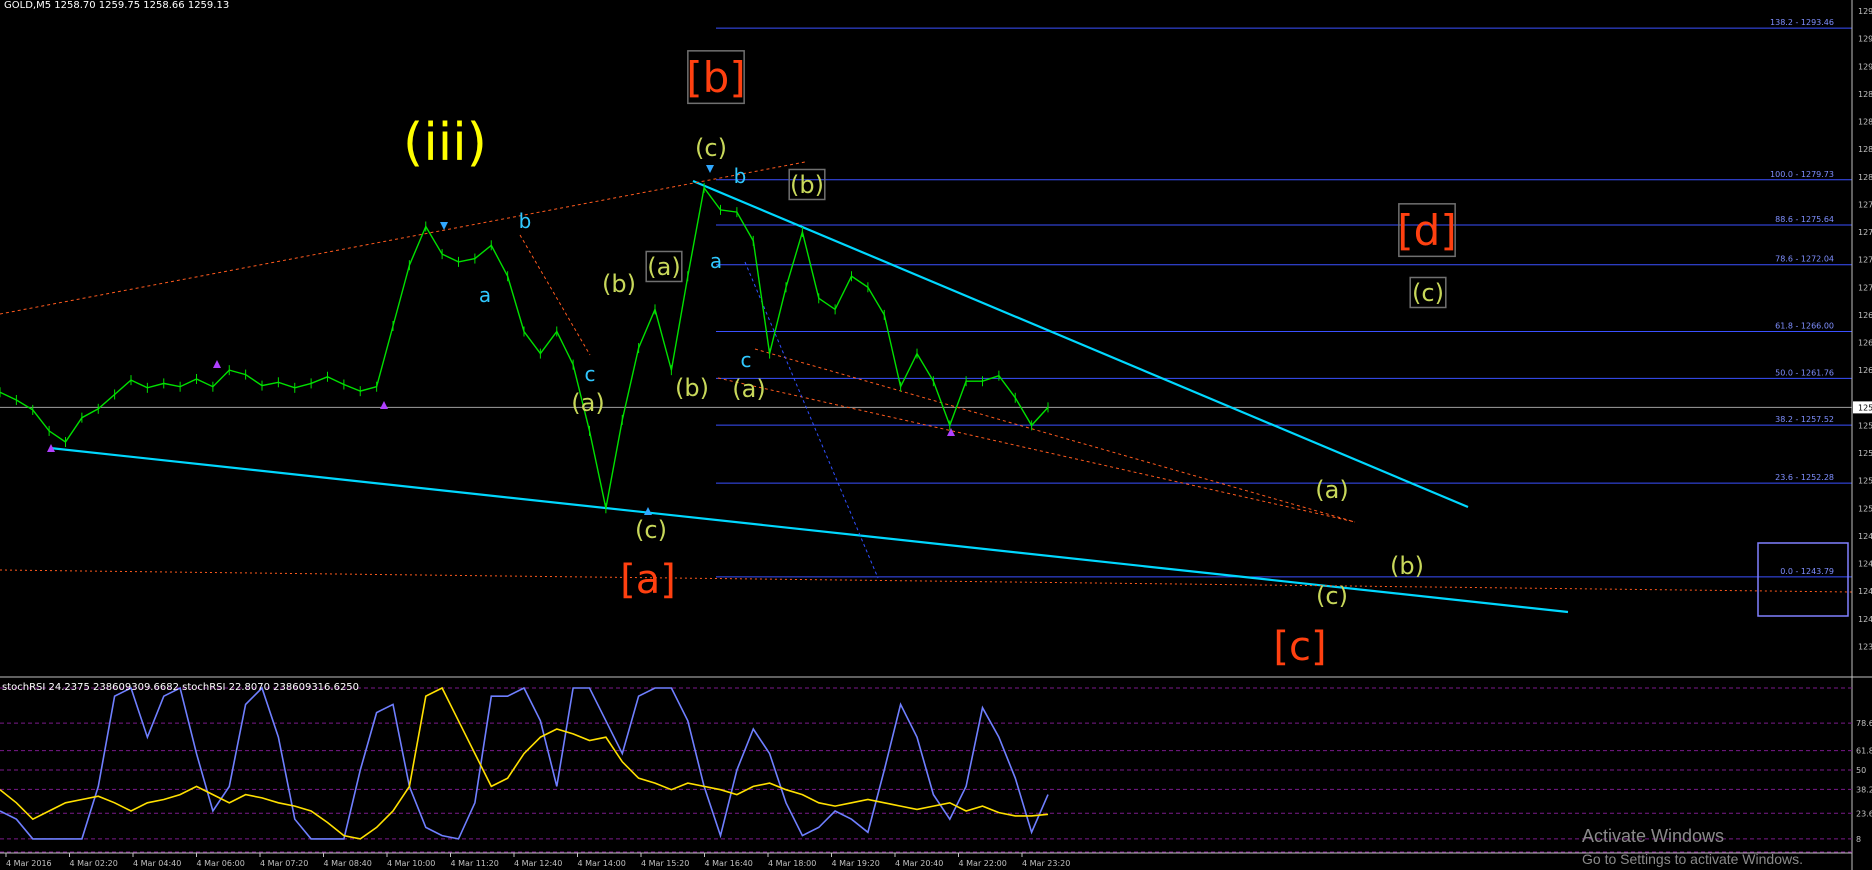  I want to click on target-box, so click(1803, 579).